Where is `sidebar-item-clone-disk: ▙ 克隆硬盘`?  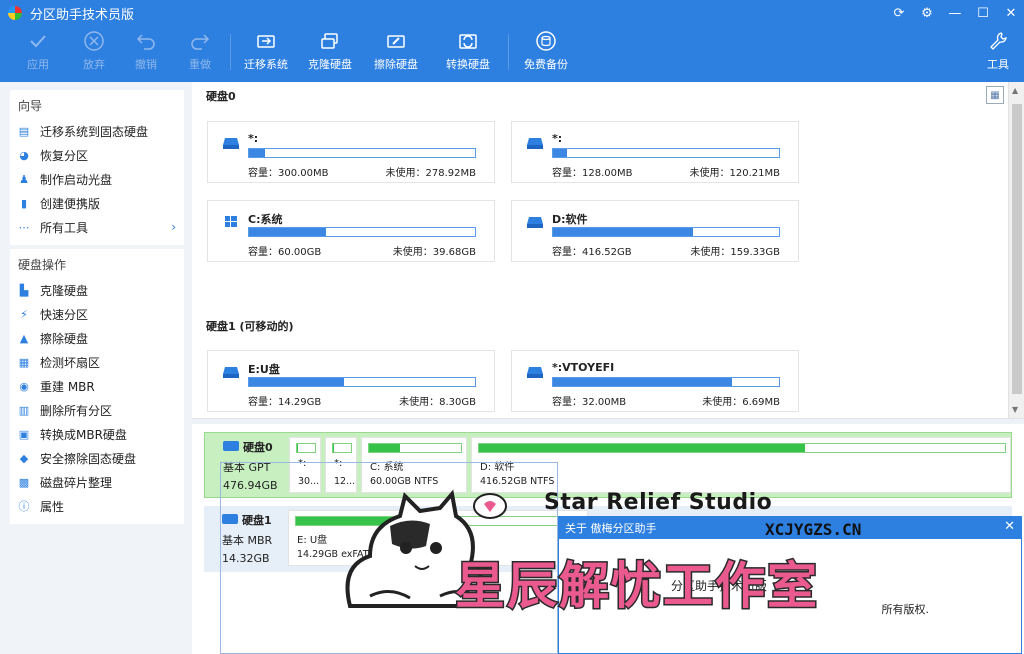
sidebar-item-clone-disk: ▙ 克隆硬盘 is located at coordinates (97, 290).